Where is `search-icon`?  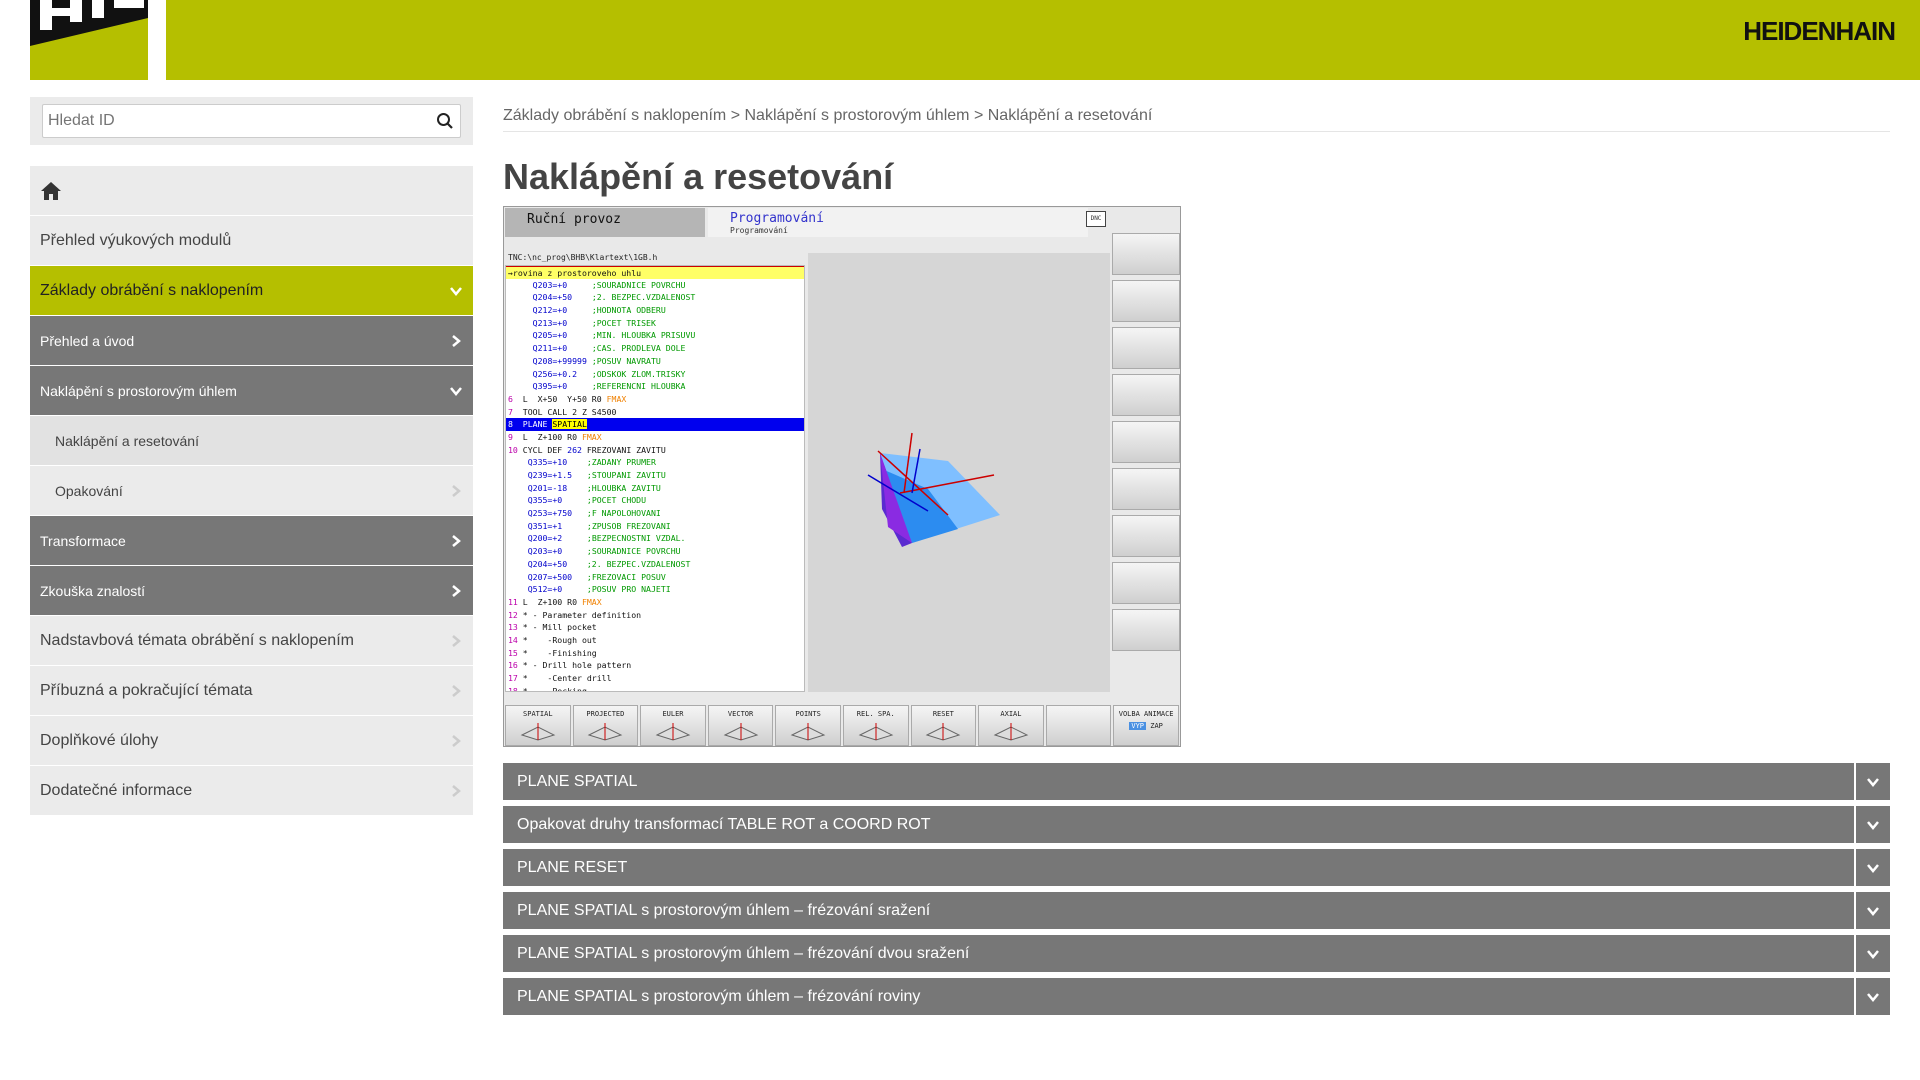
search-icon is located at coordinates (445, 121).